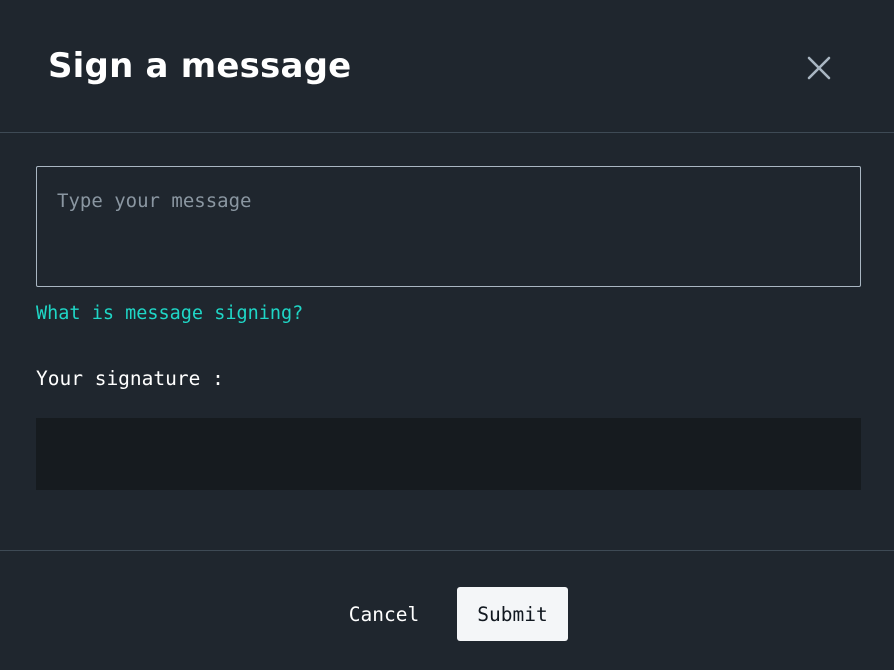  Describe the element at coordinates (200, 66) in the screenshot. I see `dialog-title: Sign a message` at that location.